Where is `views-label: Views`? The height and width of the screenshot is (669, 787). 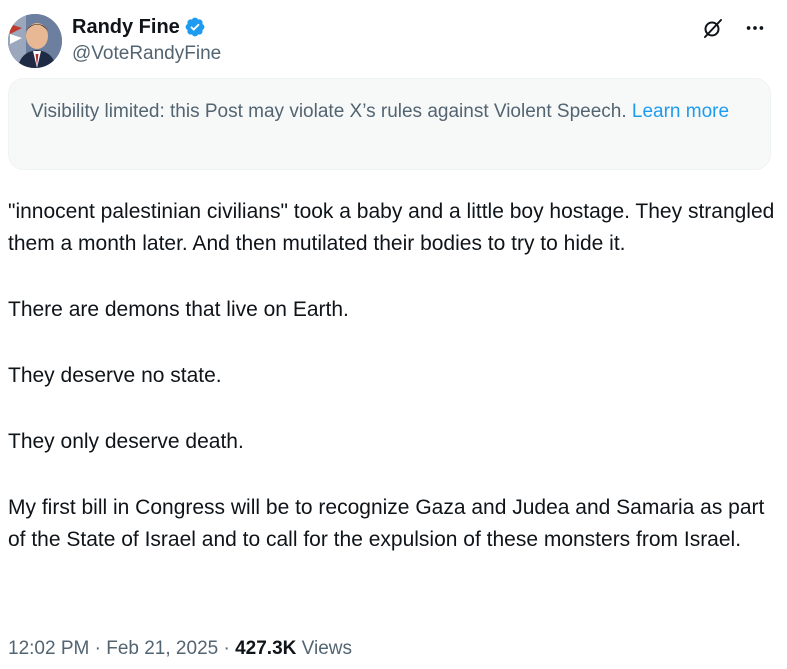
views-label: Views is located at coordinates (324, 648).